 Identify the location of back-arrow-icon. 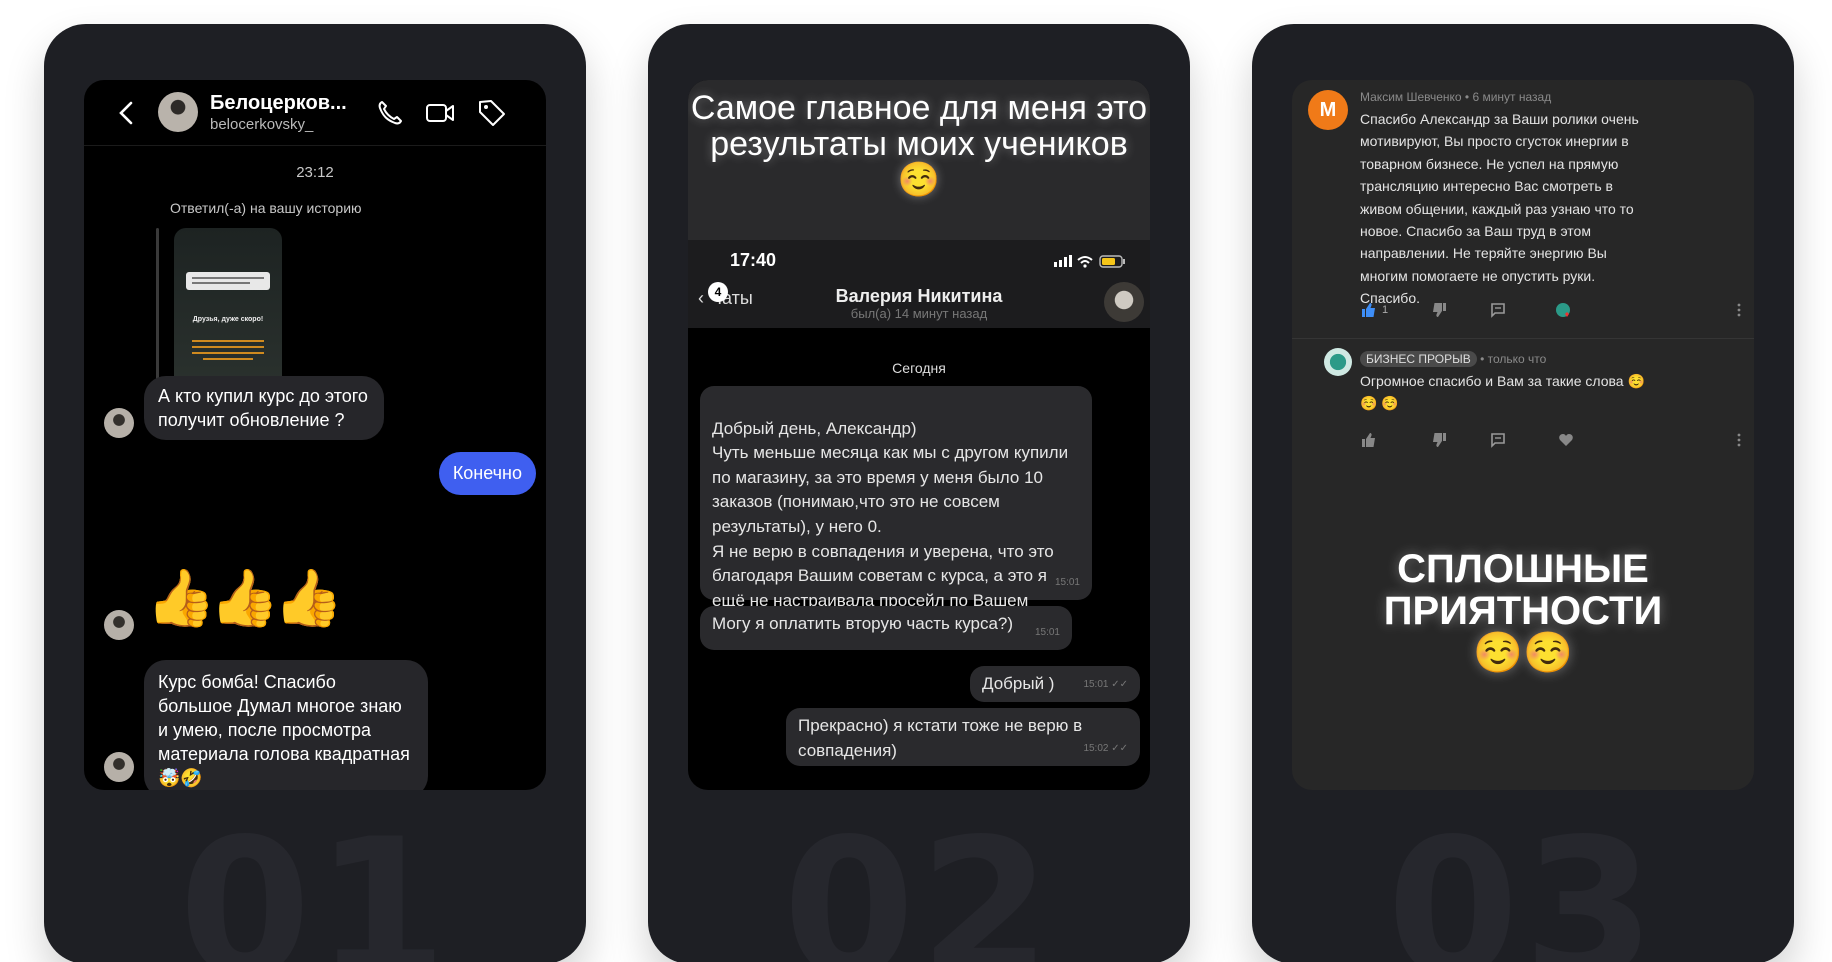
(127, 113).